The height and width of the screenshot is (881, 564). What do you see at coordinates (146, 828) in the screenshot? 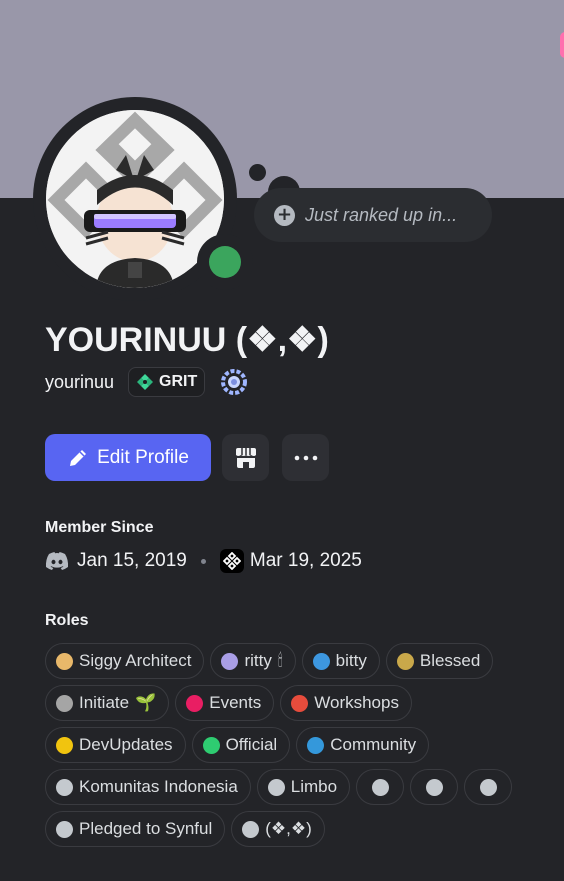
I see `role-label: Pledged to Synful` at bounding box center [146, 828].